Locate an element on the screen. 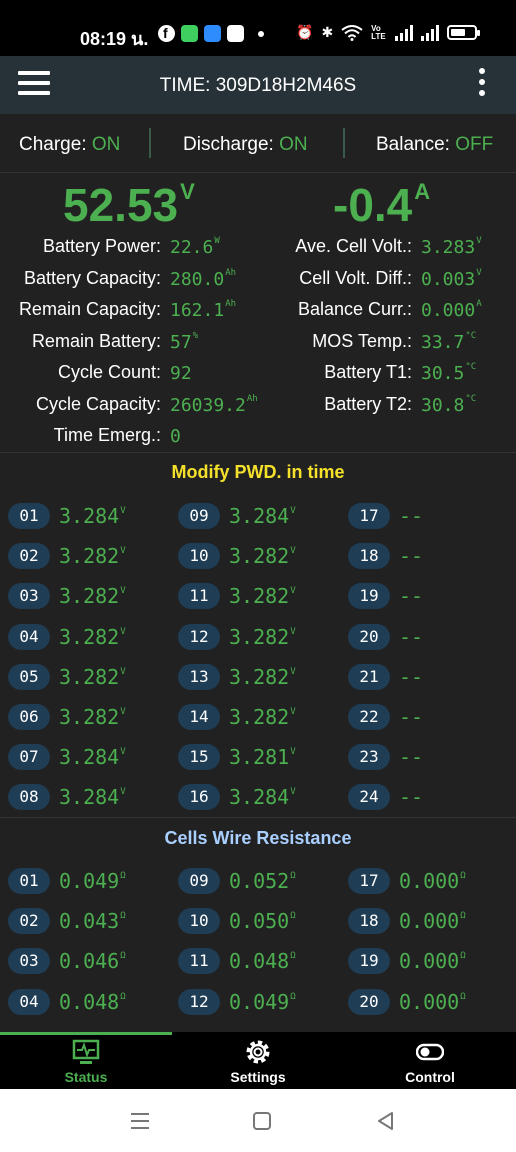 The width and height of the screenshot is (516, 1152). cell-item: 18 0.000Ω is located at coordinates (424, 923).